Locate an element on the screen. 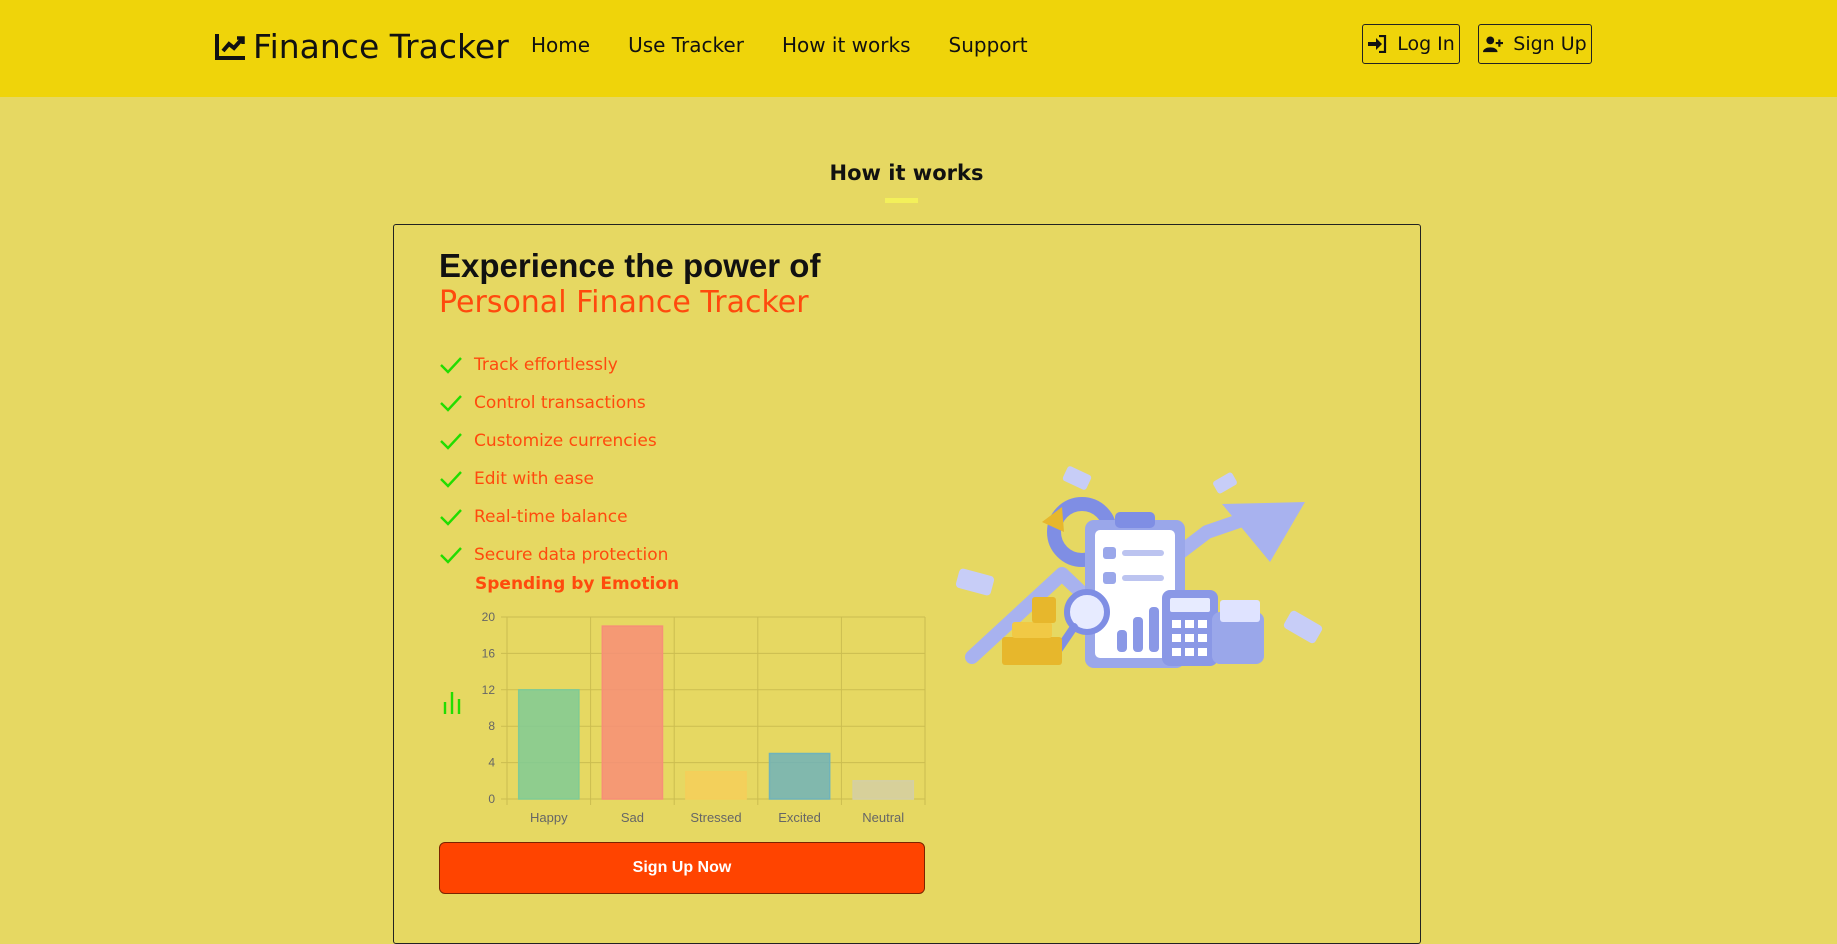 This screenshot has height=944, width=1837. login-button: Log In is located at coordinates (1411, 44).